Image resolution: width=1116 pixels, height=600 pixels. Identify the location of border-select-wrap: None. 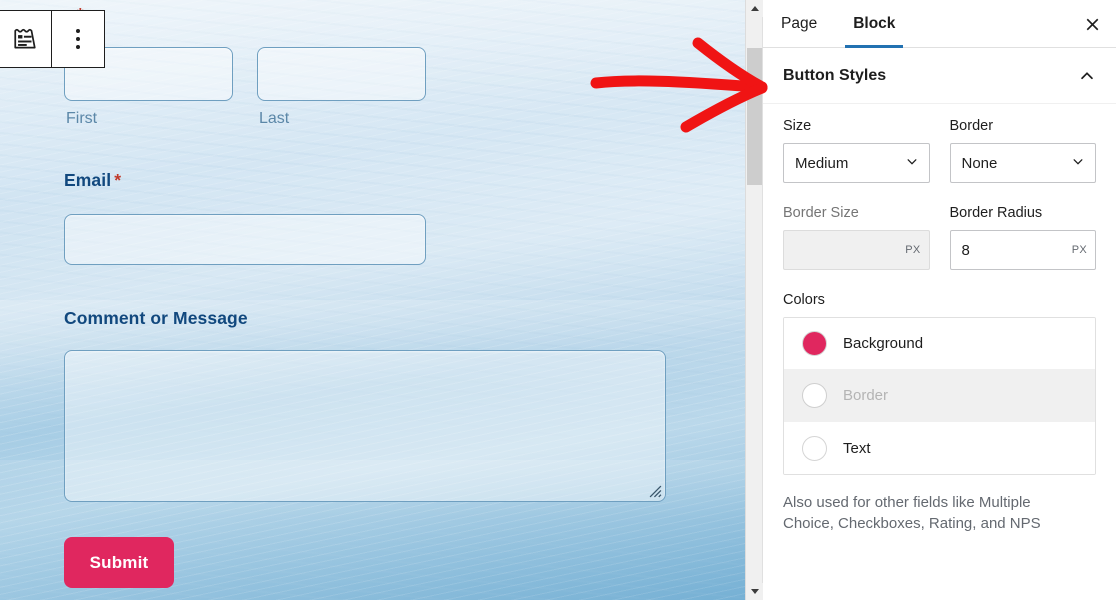
(1022, 163).